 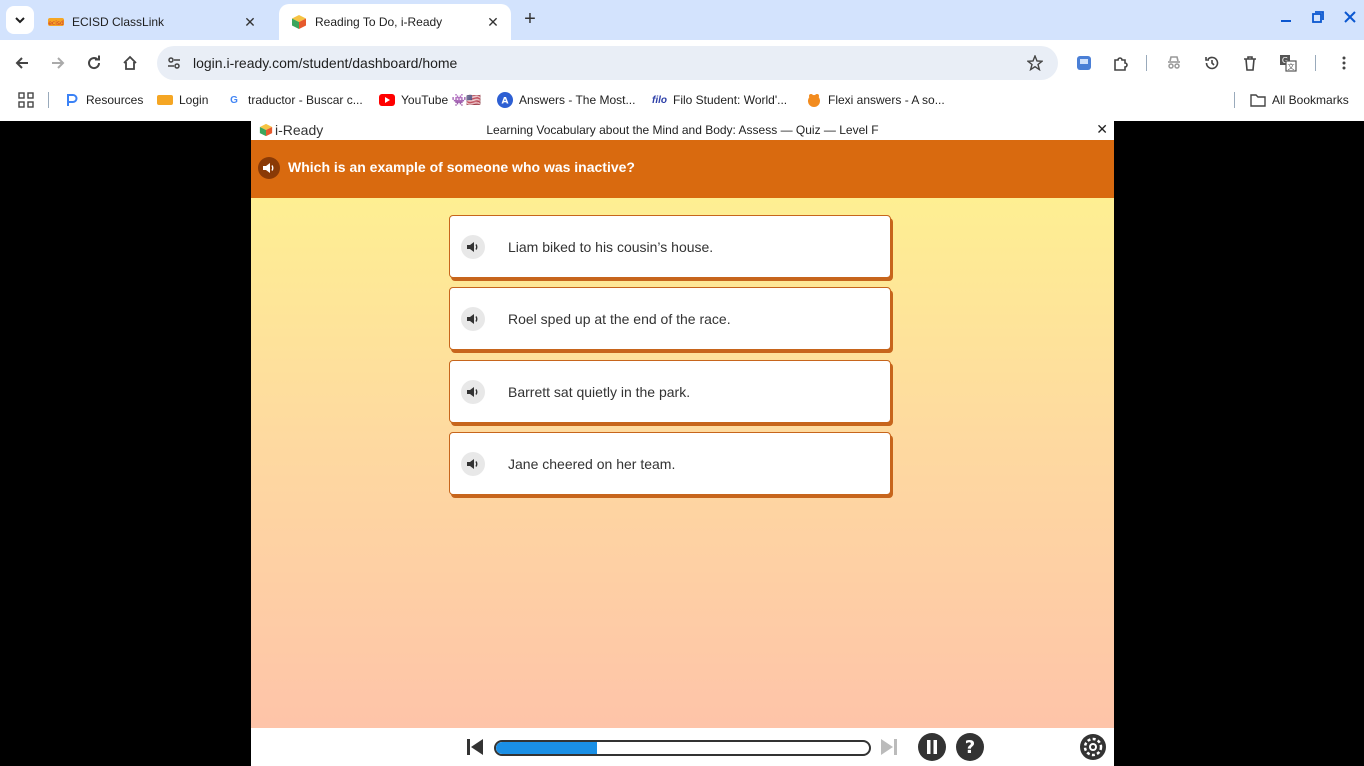 What do you see at coordinates (682, 117) in the screenshot?
I see `content-top-margin` at bounding box center [682, 117].